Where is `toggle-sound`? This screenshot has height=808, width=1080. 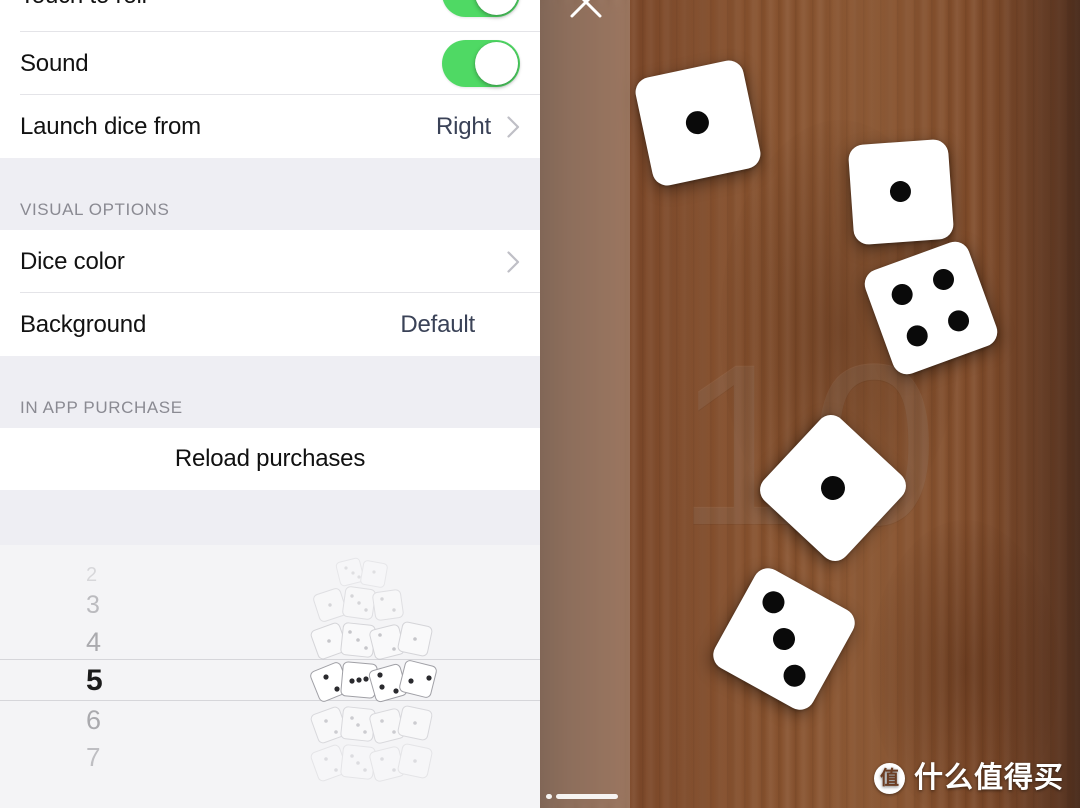
toggle-sound is located at coordinates (481, 63).